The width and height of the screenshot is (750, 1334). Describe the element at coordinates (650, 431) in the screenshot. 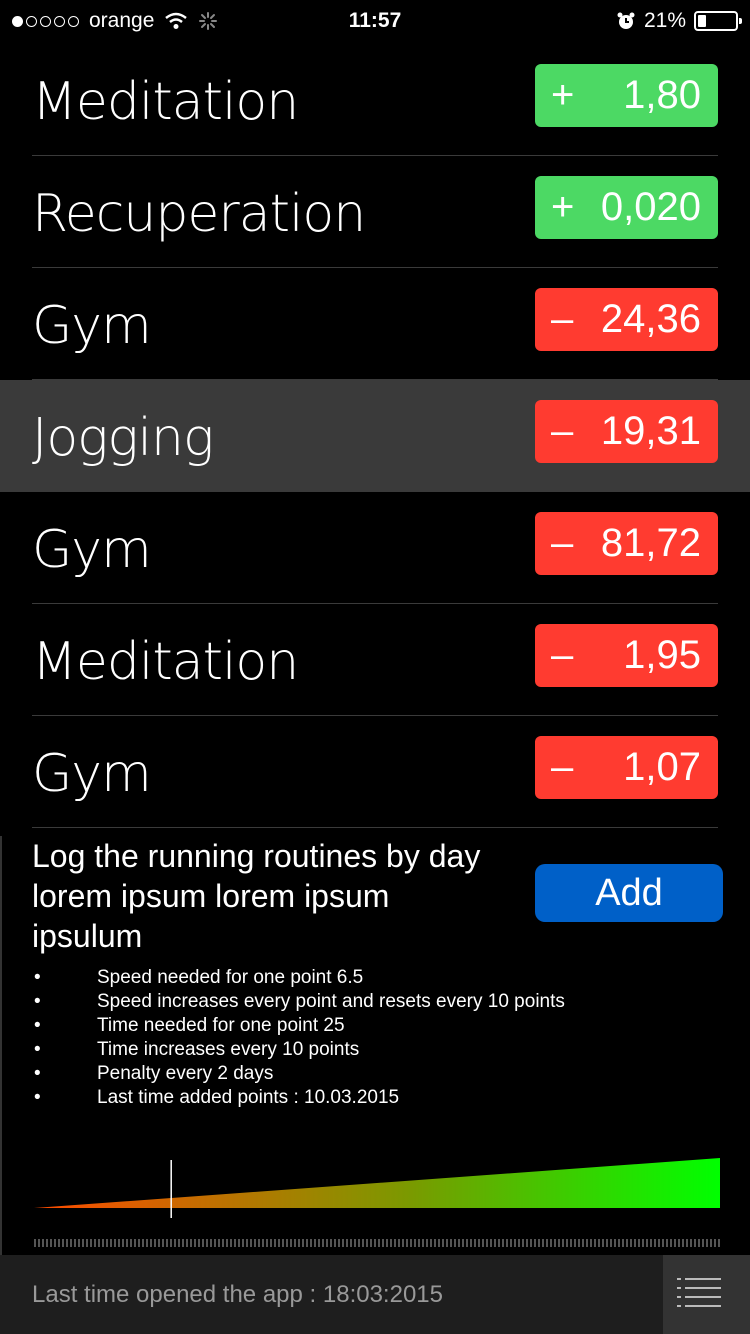

I see `score-value: 19,31` at that location.